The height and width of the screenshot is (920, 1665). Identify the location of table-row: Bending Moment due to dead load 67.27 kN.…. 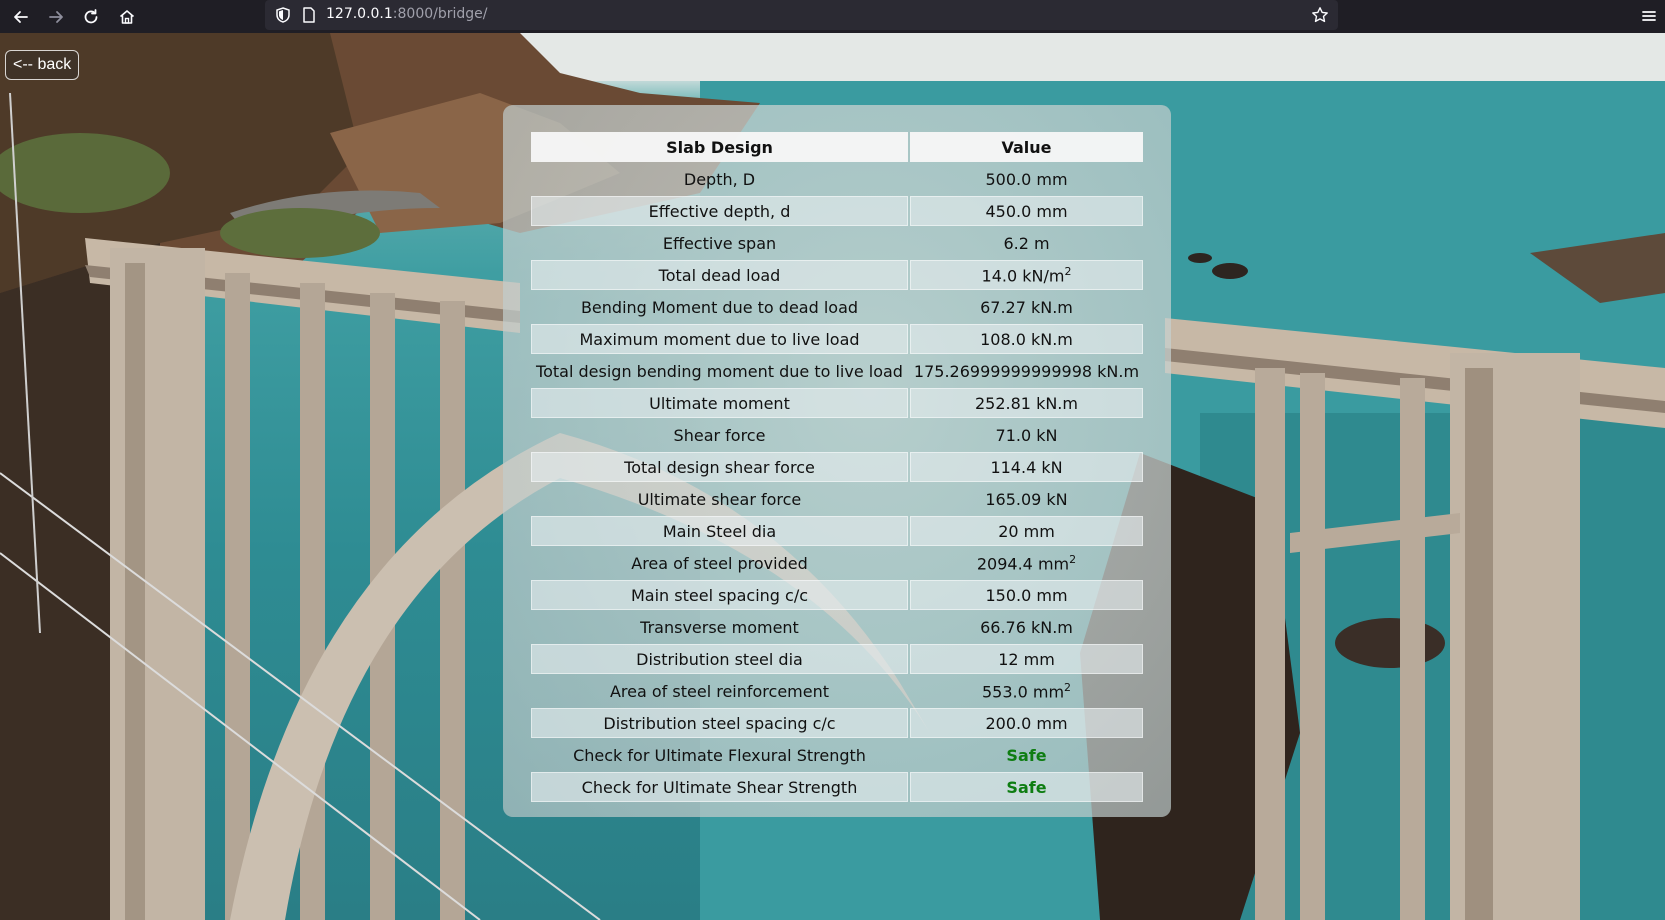
(837, 307).